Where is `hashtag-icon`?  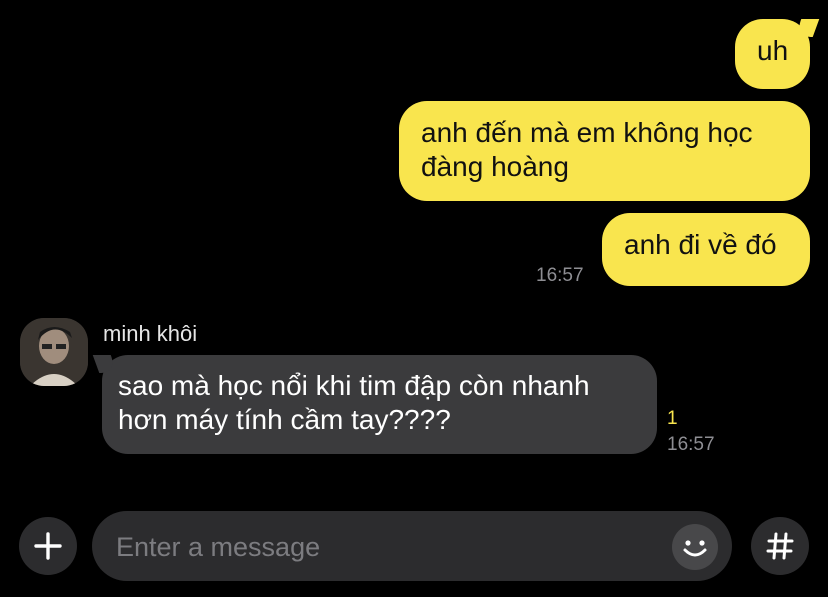
hashtag-icon is located at coordinates (780, 546).